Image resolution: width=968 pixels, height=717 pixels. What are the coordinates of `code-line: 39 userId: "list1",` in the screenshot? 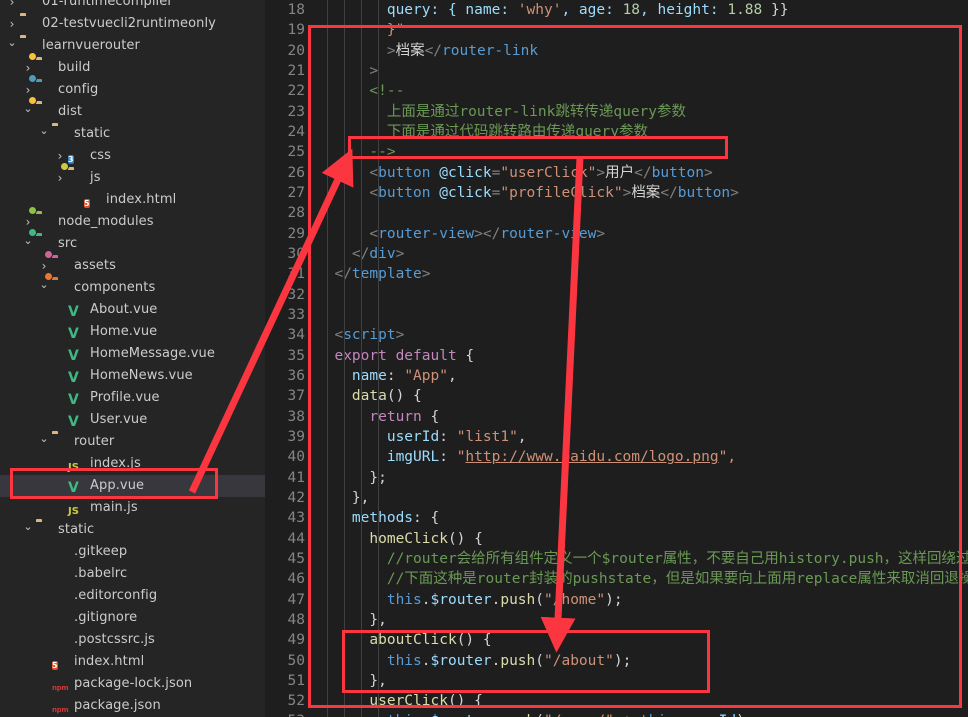 It's located at (616, 437).